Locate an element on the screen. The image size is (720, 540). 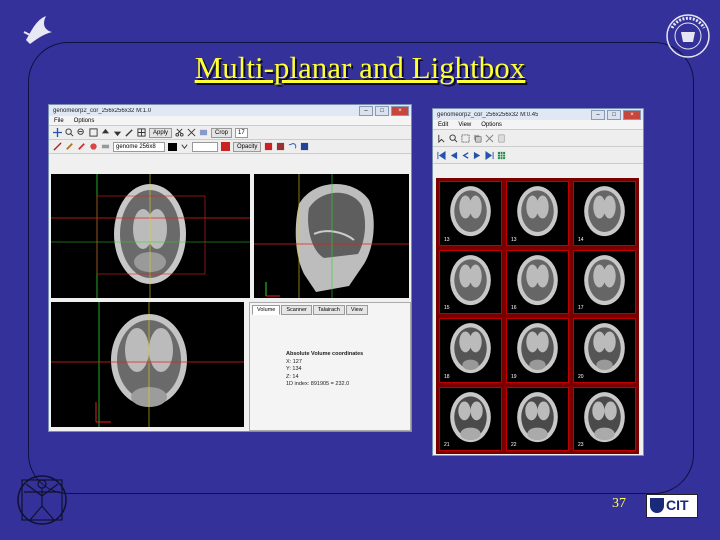
paint-erase-icon is located at coordinates (280, 146).